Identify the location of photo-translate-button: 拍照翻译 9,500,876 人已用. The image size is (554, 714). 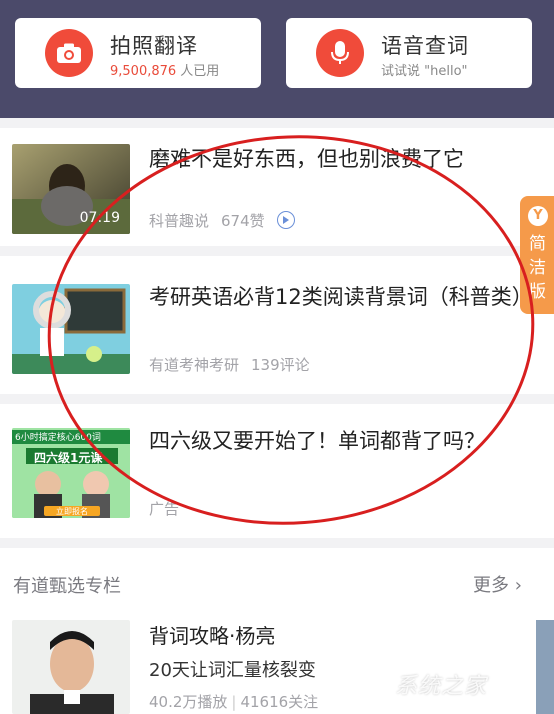
(138, 53).